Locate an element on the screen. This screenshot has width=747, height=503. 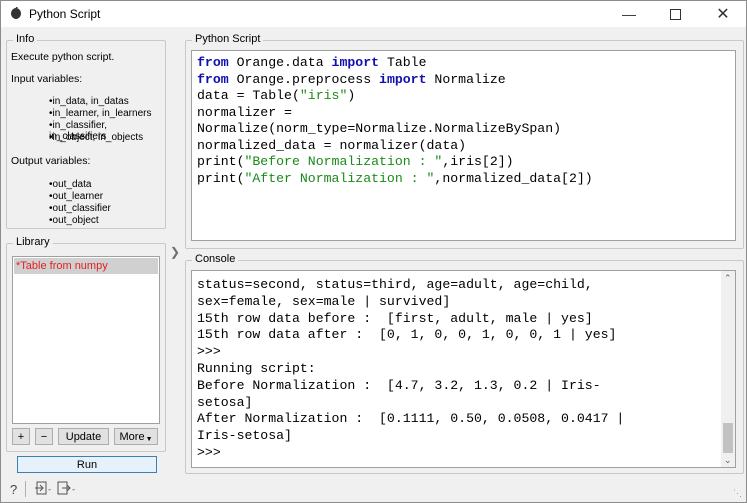
minimize-icon: — is located at coordinates (629, 14).